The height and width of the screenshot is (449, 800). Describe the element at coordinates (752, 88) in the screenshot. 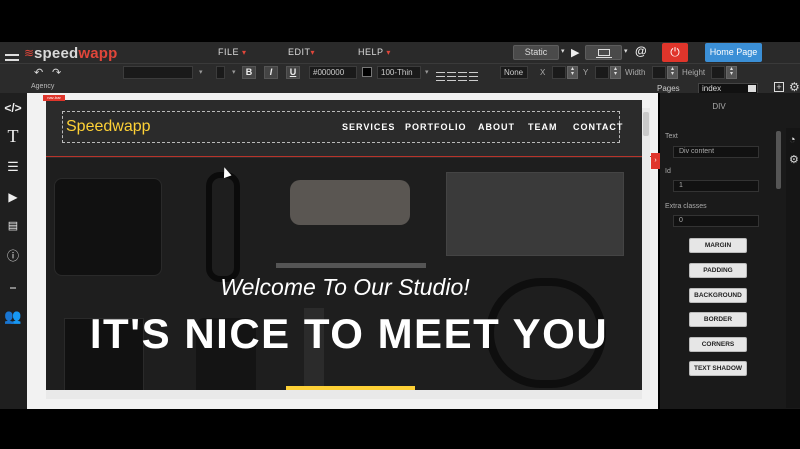

I see `chevron-down-icon` at that location.